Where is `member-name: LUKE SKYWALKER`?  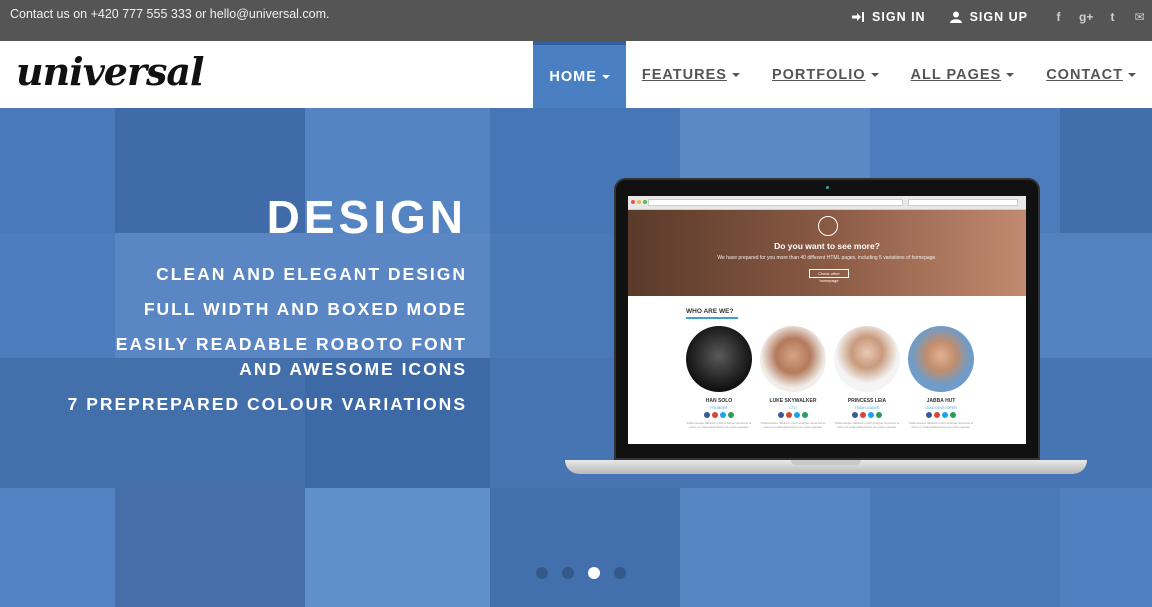 member-name: LUKE SKYWALKER is located at coordinates (793, 401).